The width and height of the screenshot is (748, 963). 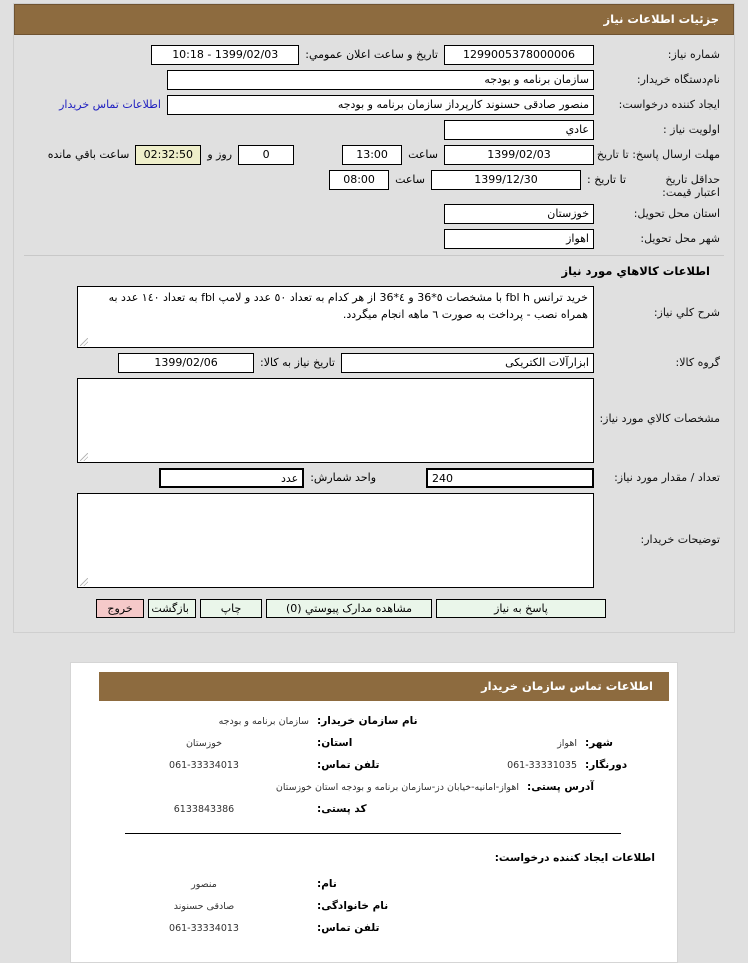 I want to click on contact-org-value: سازمان برنامه و بودجه, so click(x=263, y=721).